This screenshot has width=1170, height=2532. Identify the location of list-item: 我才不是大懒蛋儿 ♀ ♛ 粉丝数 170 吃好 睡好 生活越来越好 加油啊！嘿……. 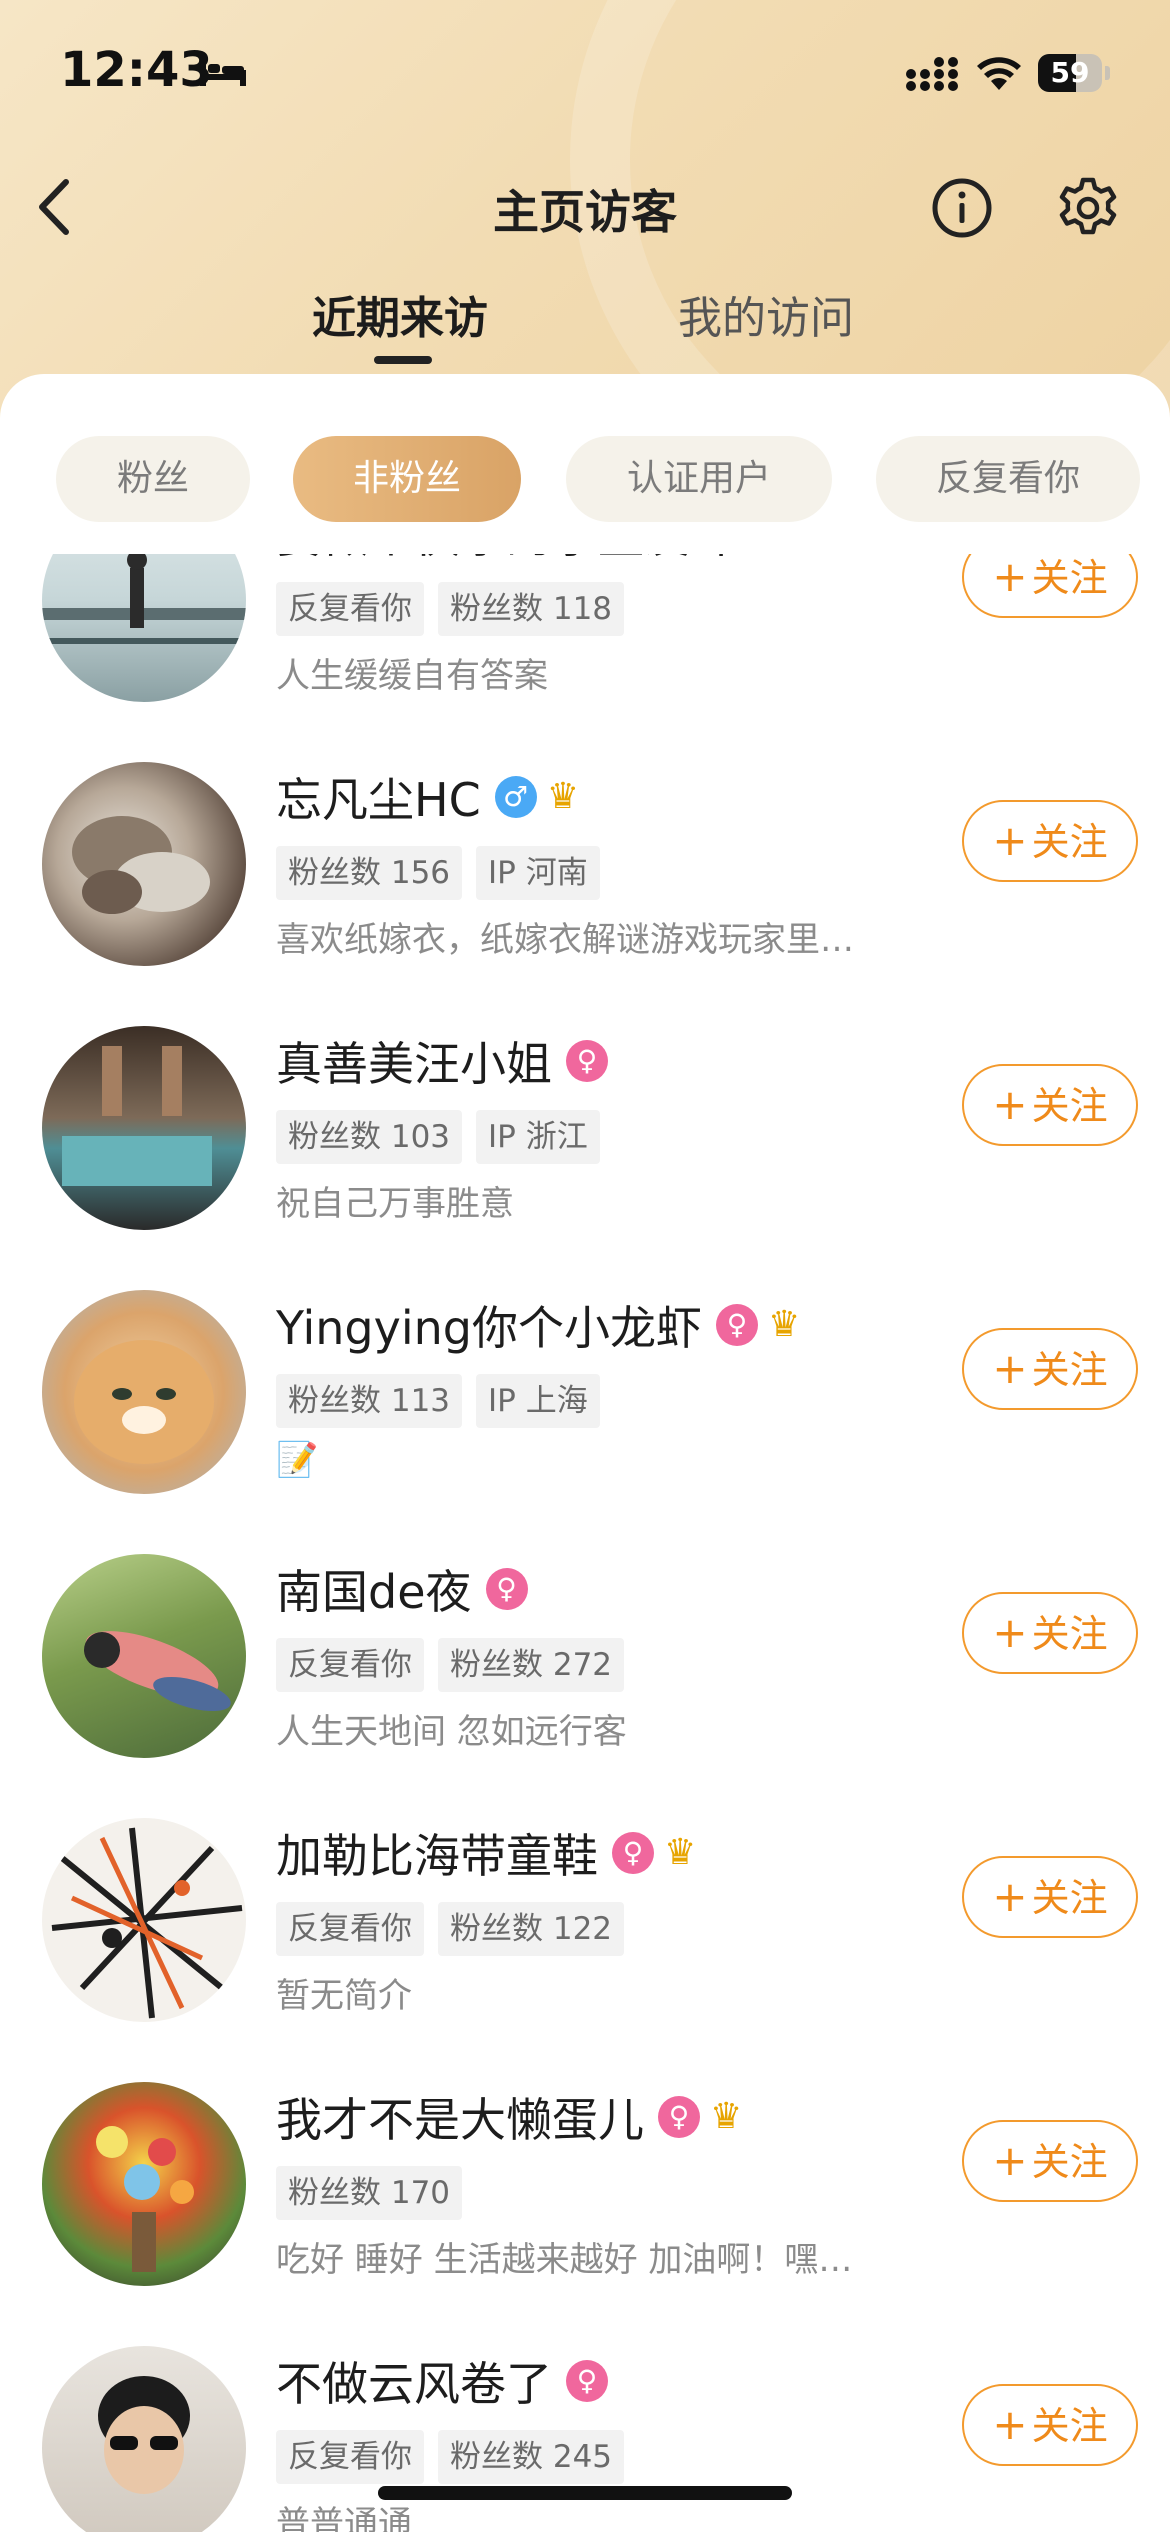
(585, 2214).